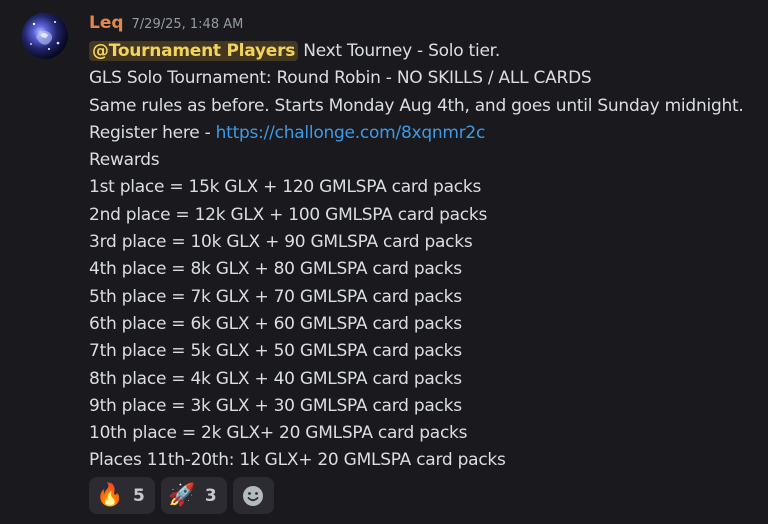 The image size is (768, 524). I want to click on user-avatar, so click(45, 36).